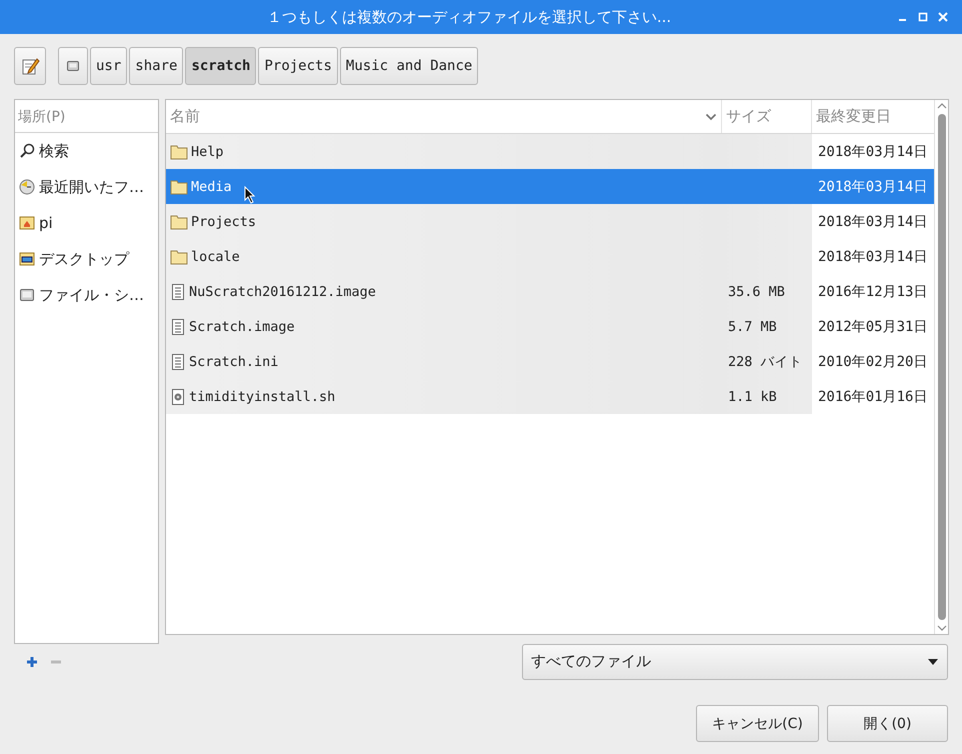 The height and width of the screenshot is (754, 962). Describe the element at coordinates (86, 259) in the screenshot. I see `sidebar-item: デスクトップ` at that location.